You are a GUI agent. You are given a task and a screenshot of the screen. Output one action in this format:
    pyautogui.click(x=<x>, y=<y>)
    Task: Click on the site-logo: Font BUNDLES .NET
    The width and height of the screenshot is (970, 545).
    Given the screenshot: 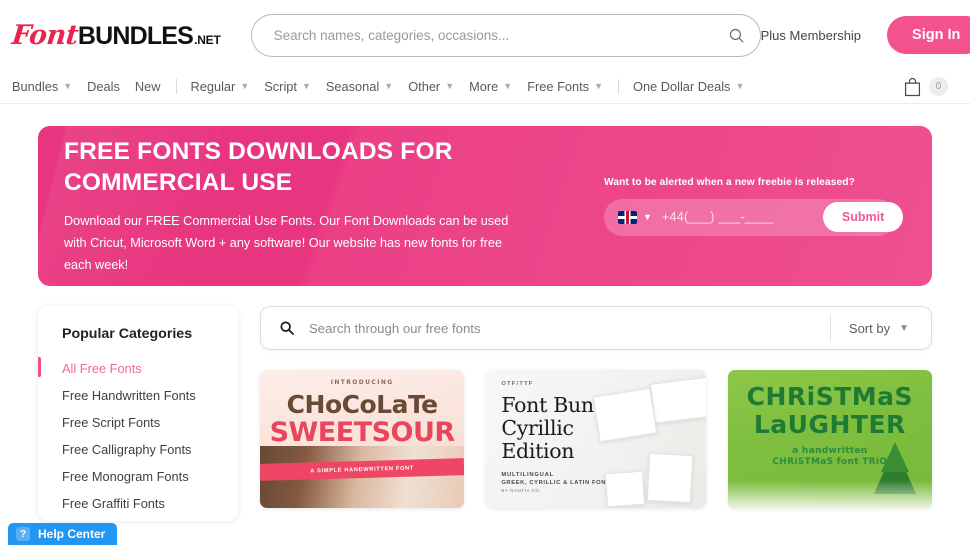 What is the action you would take?
    pyautogui.click(x=115, y=35)
    